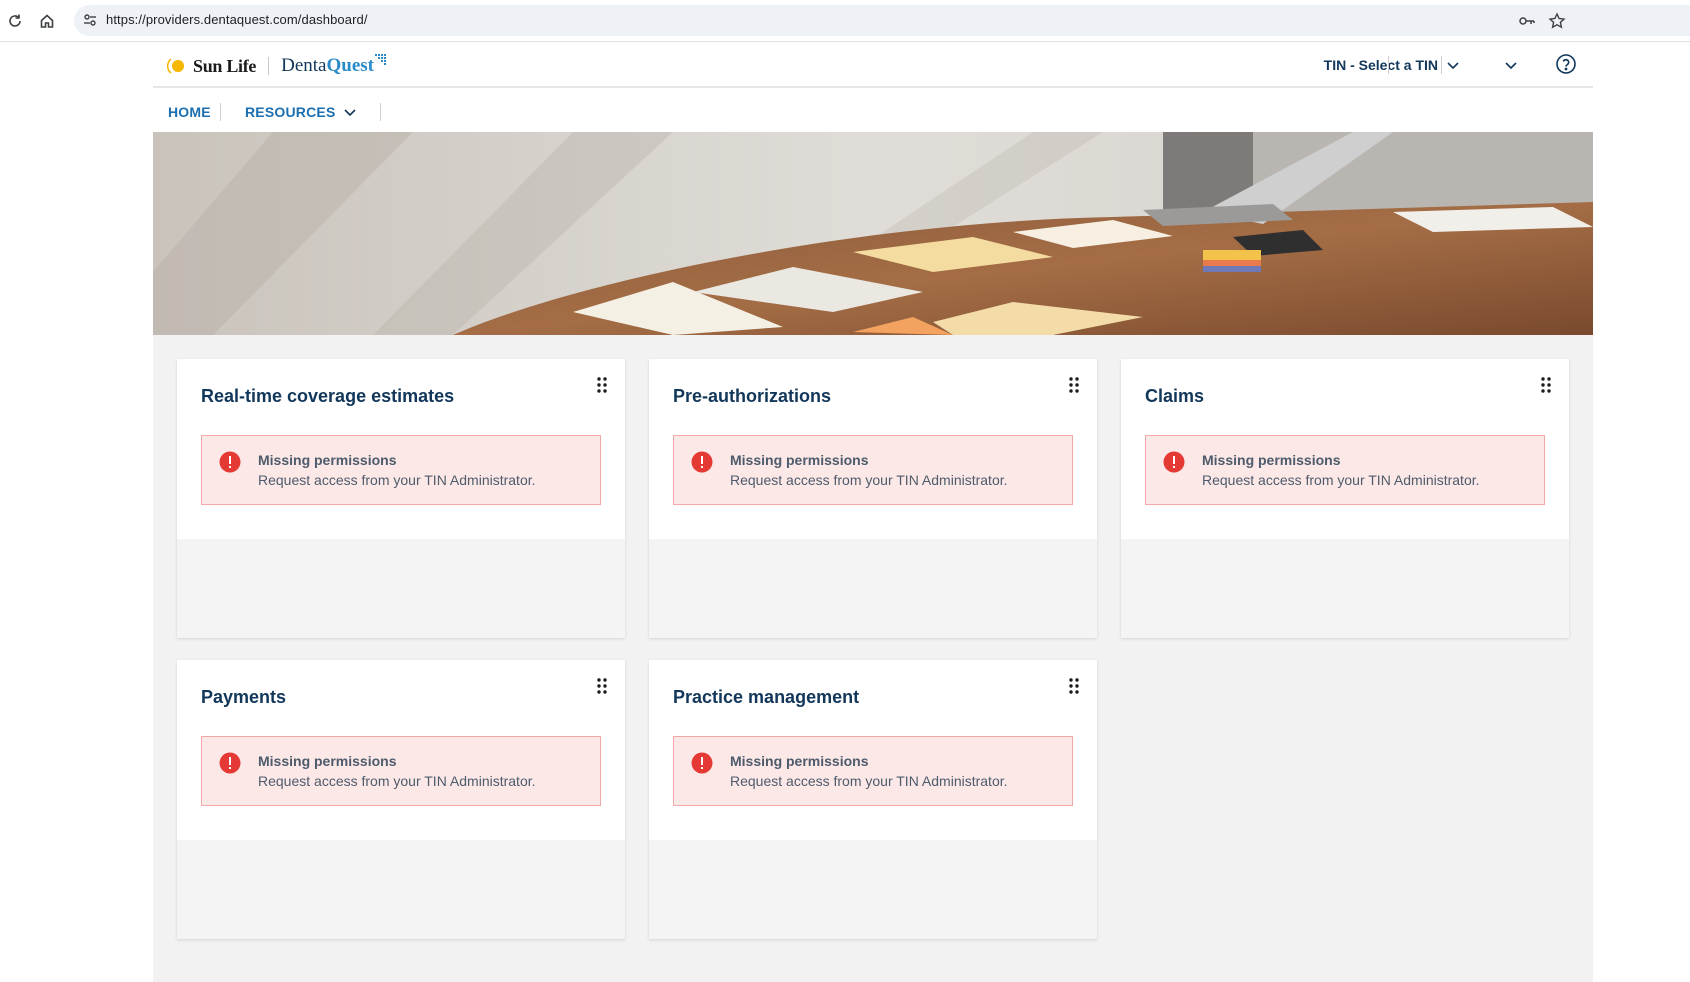  I want to click on widget-title: Real-time coverage estimates, so click(328, 396).